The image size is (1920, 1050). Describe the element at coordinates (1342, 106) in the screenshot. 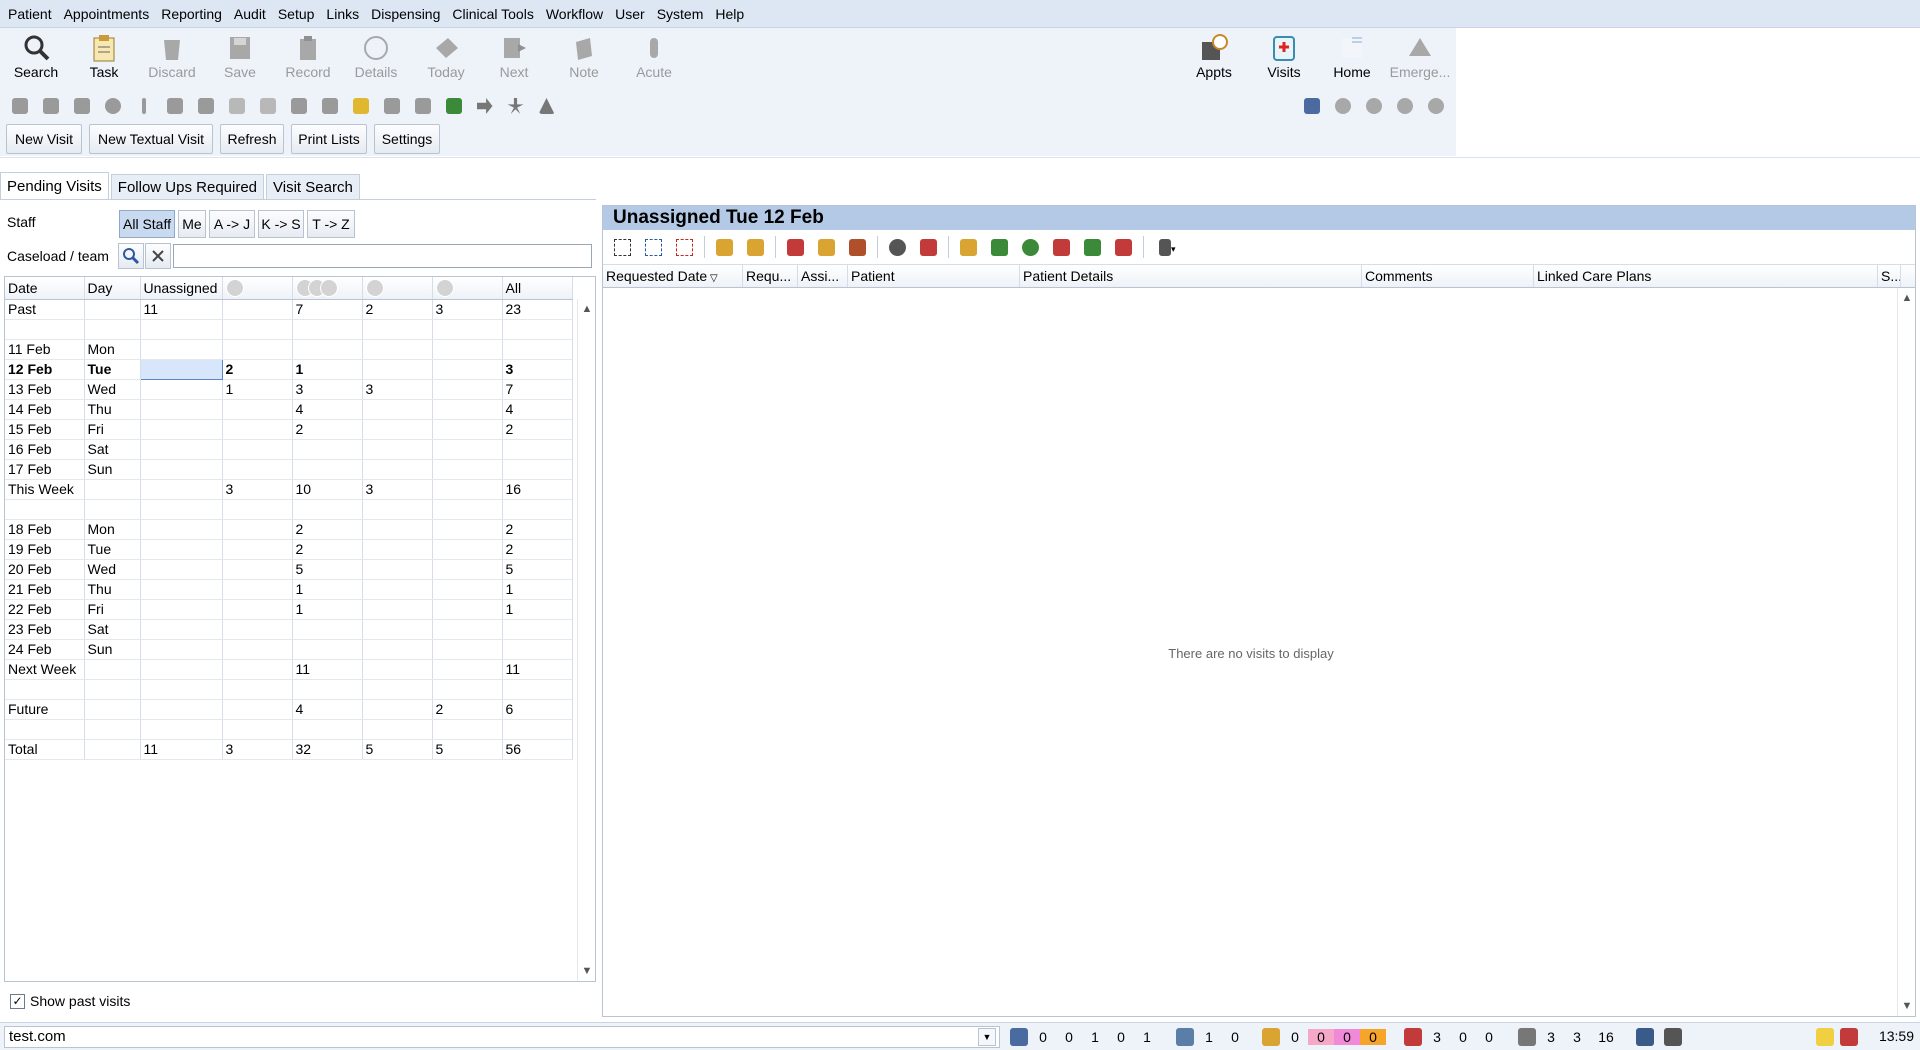

I see `gear-icon` at that location.